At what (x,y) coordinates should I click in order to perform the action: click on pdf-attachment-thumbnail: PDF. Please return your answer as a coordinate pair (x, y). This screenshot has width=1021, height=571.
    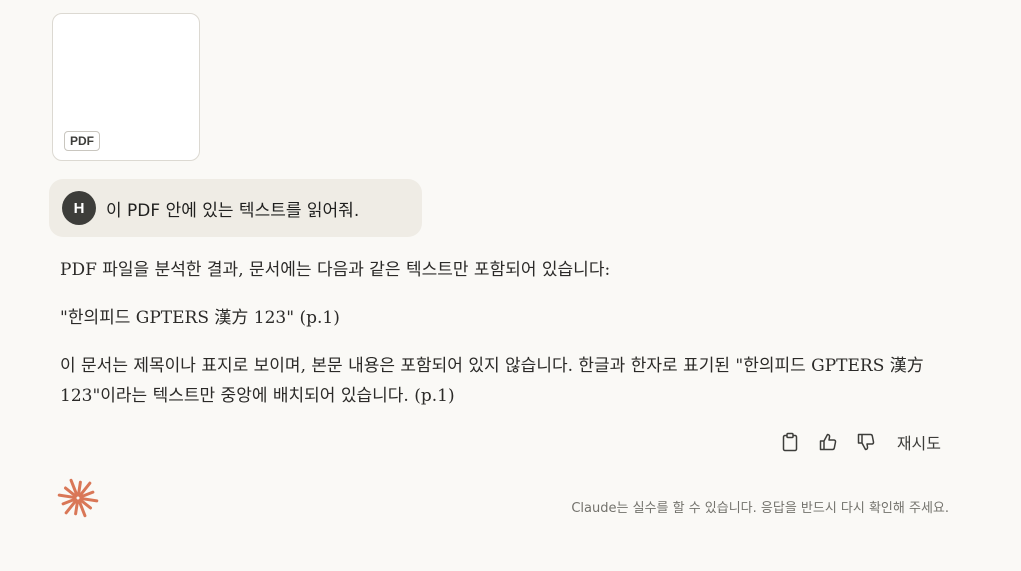
    Looking at the image, I should click on (126, 87).